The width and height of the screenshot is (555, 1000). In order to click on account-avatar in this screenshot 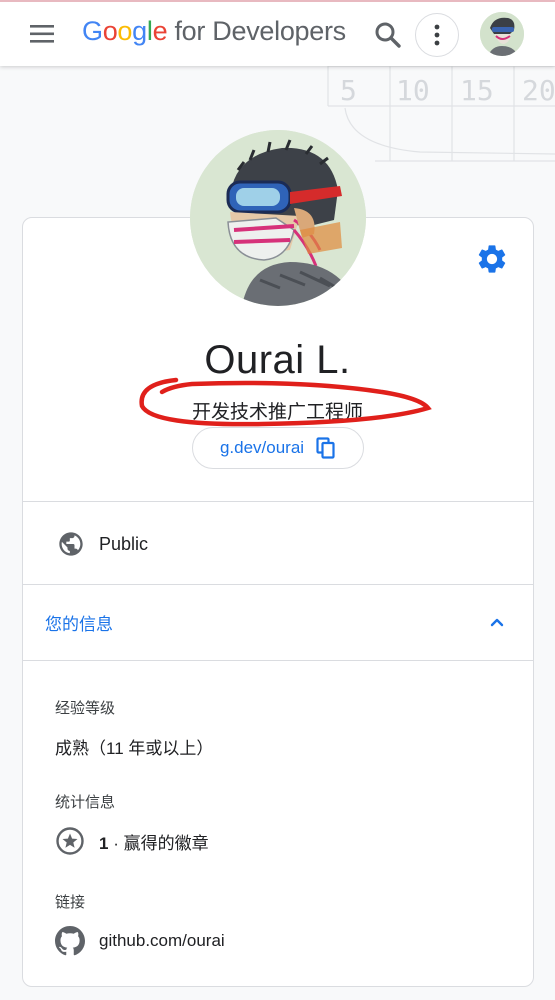, I will do `click(502, 34)`.